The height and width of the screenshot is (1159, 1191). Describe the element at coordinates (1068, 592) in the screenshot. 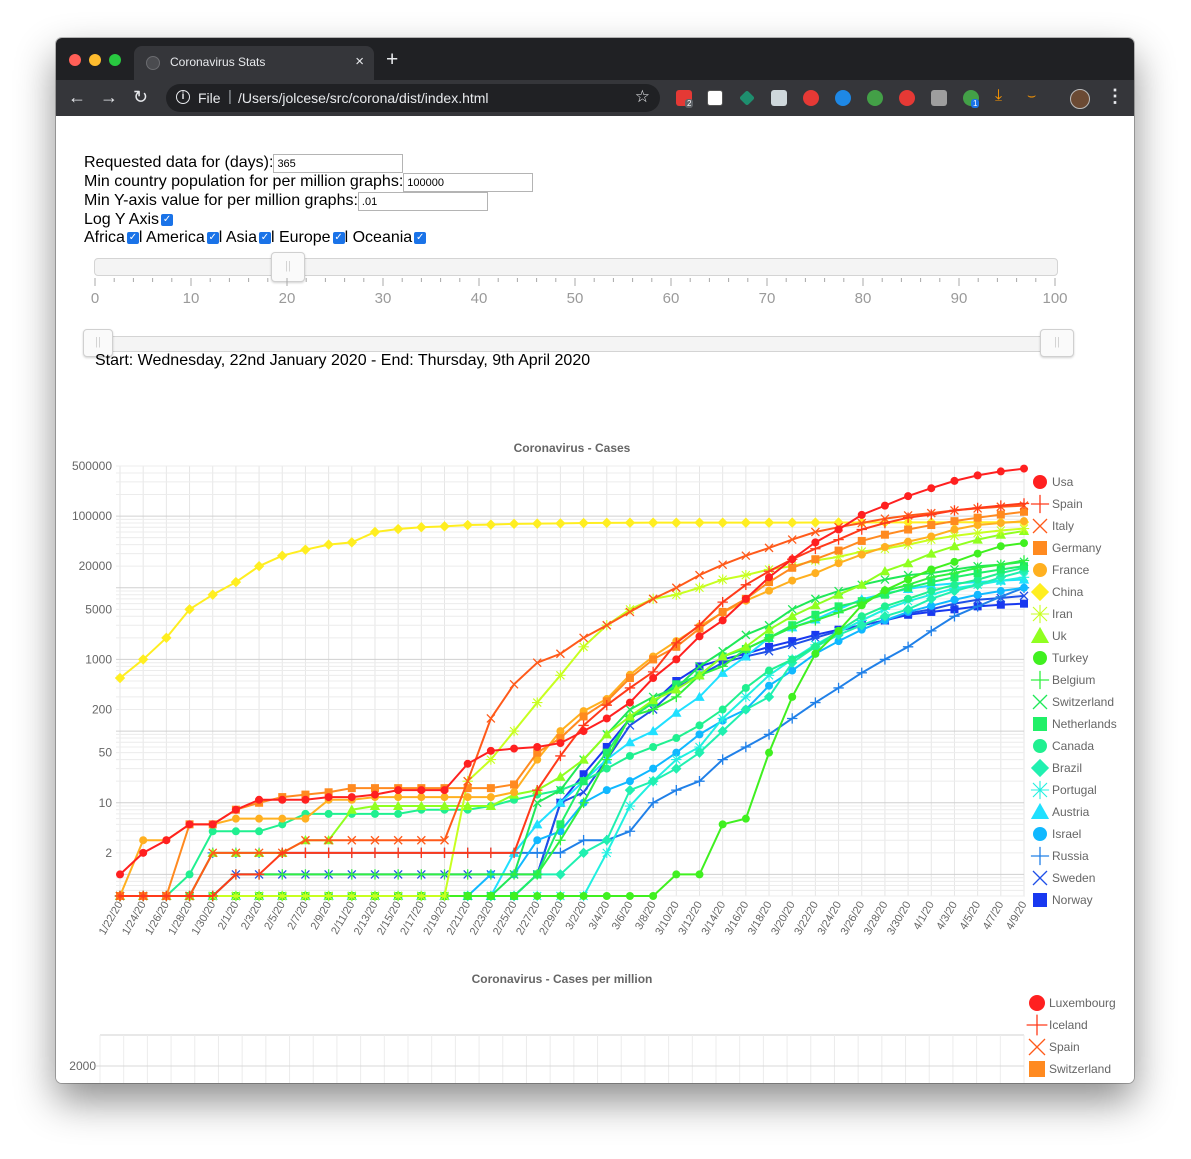

I see `legend-label: China` at that location.